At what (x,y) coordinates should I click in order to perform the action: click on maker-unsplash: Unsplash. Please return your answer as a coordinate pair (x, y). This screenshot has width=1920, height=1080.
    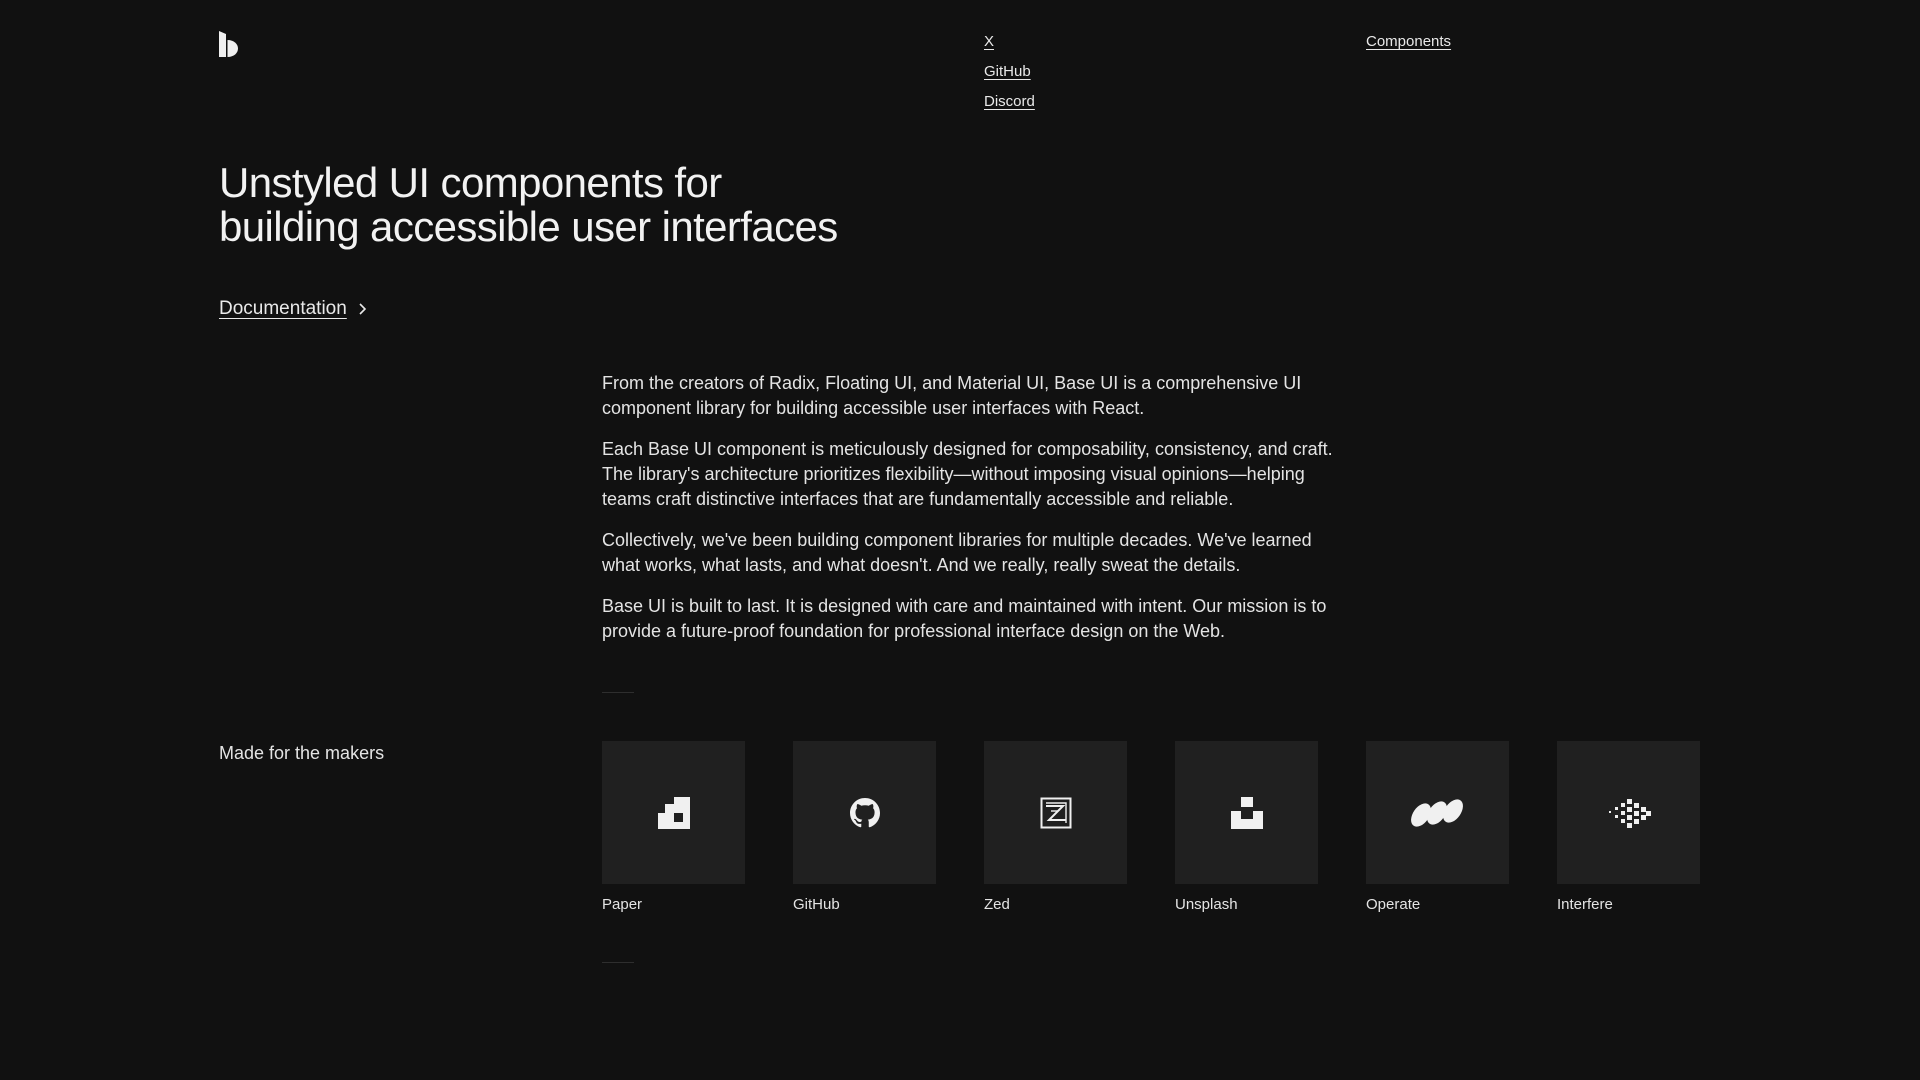
    Looking at the image, I should click on (1246, 828).